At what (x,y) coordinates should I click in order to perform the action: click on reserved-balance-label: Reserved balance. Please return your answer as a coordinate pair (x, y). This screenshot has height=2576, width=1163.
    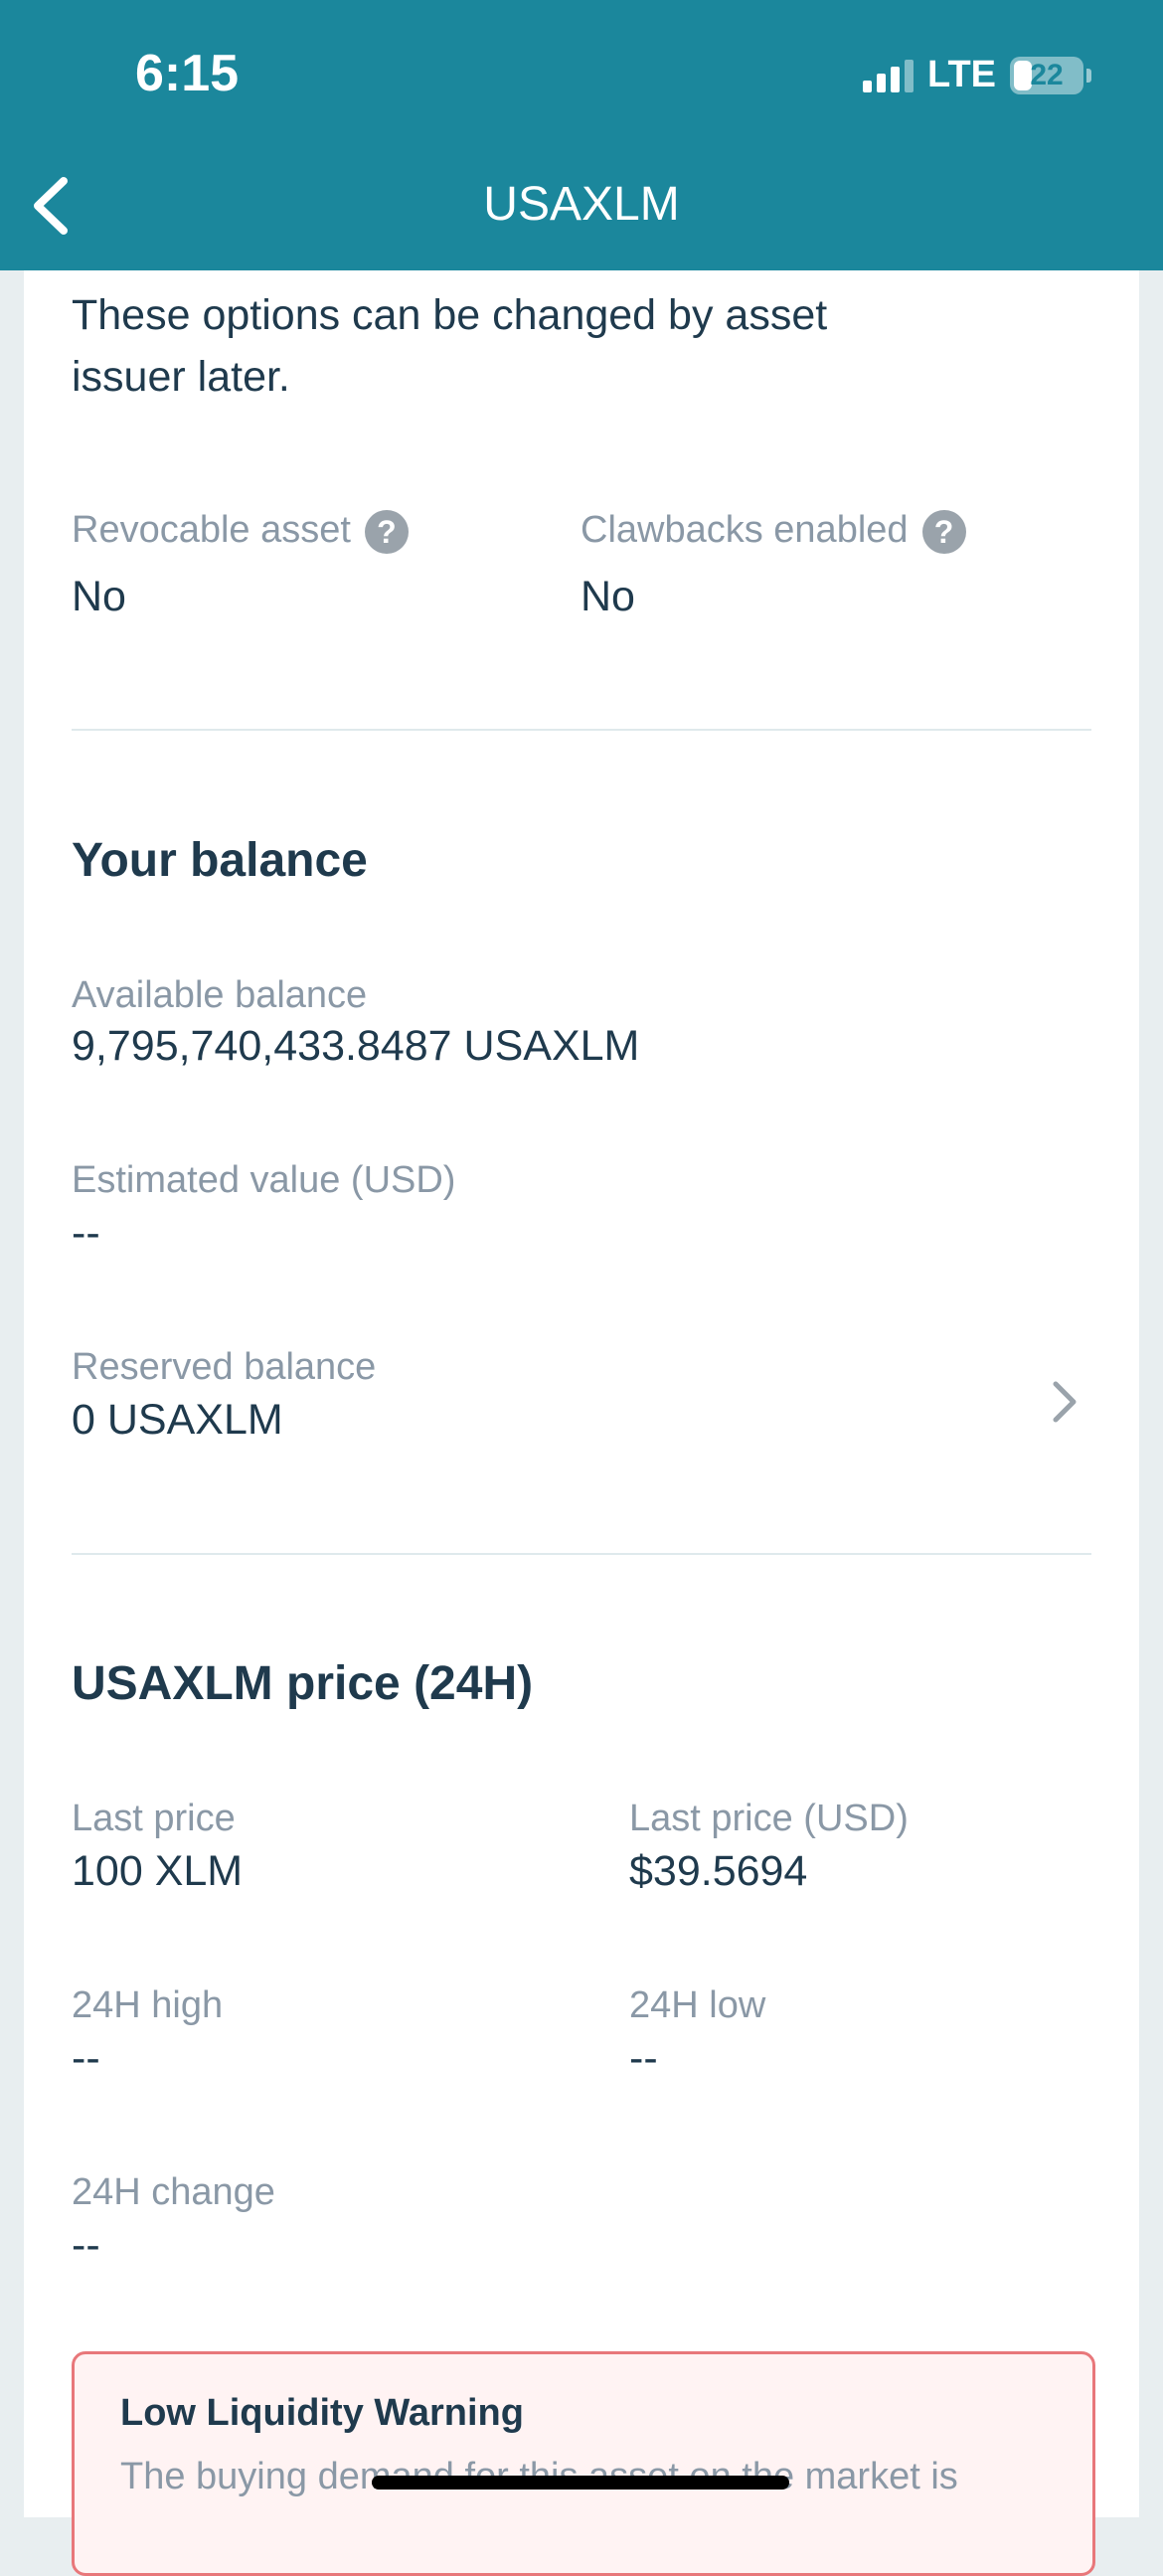
    Looking at the image, I should click on (224, 1367).